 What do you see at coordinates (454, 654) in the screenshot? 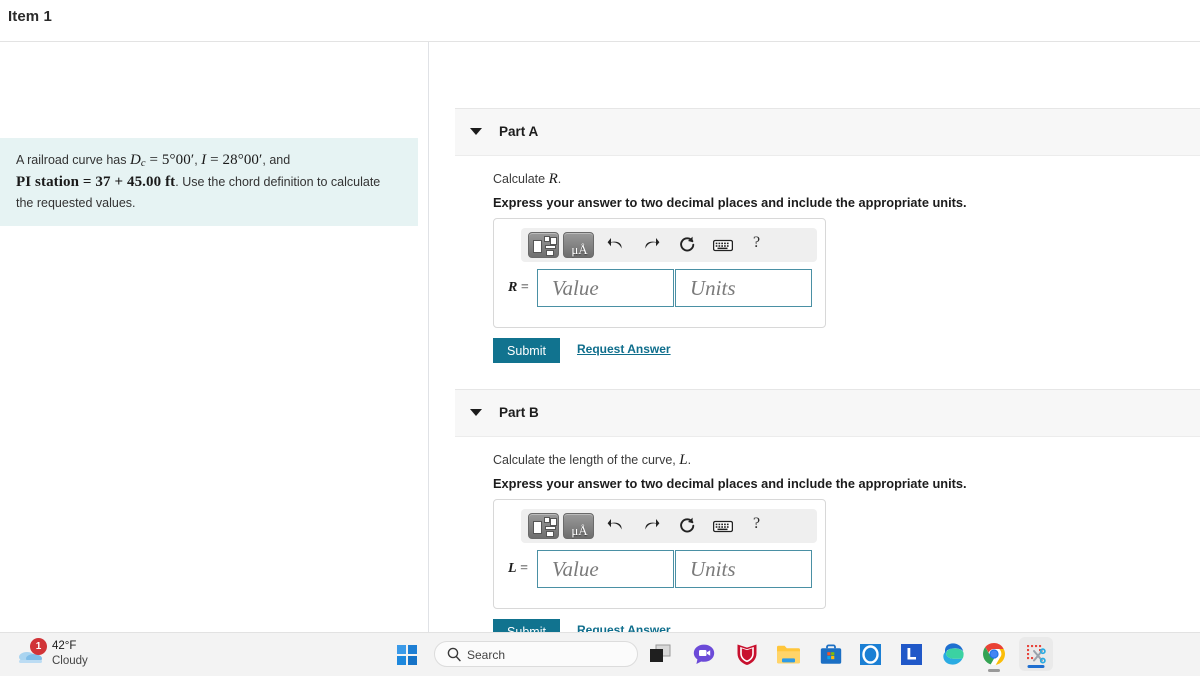
I see `search-icon` at bounding box center [454, 654].